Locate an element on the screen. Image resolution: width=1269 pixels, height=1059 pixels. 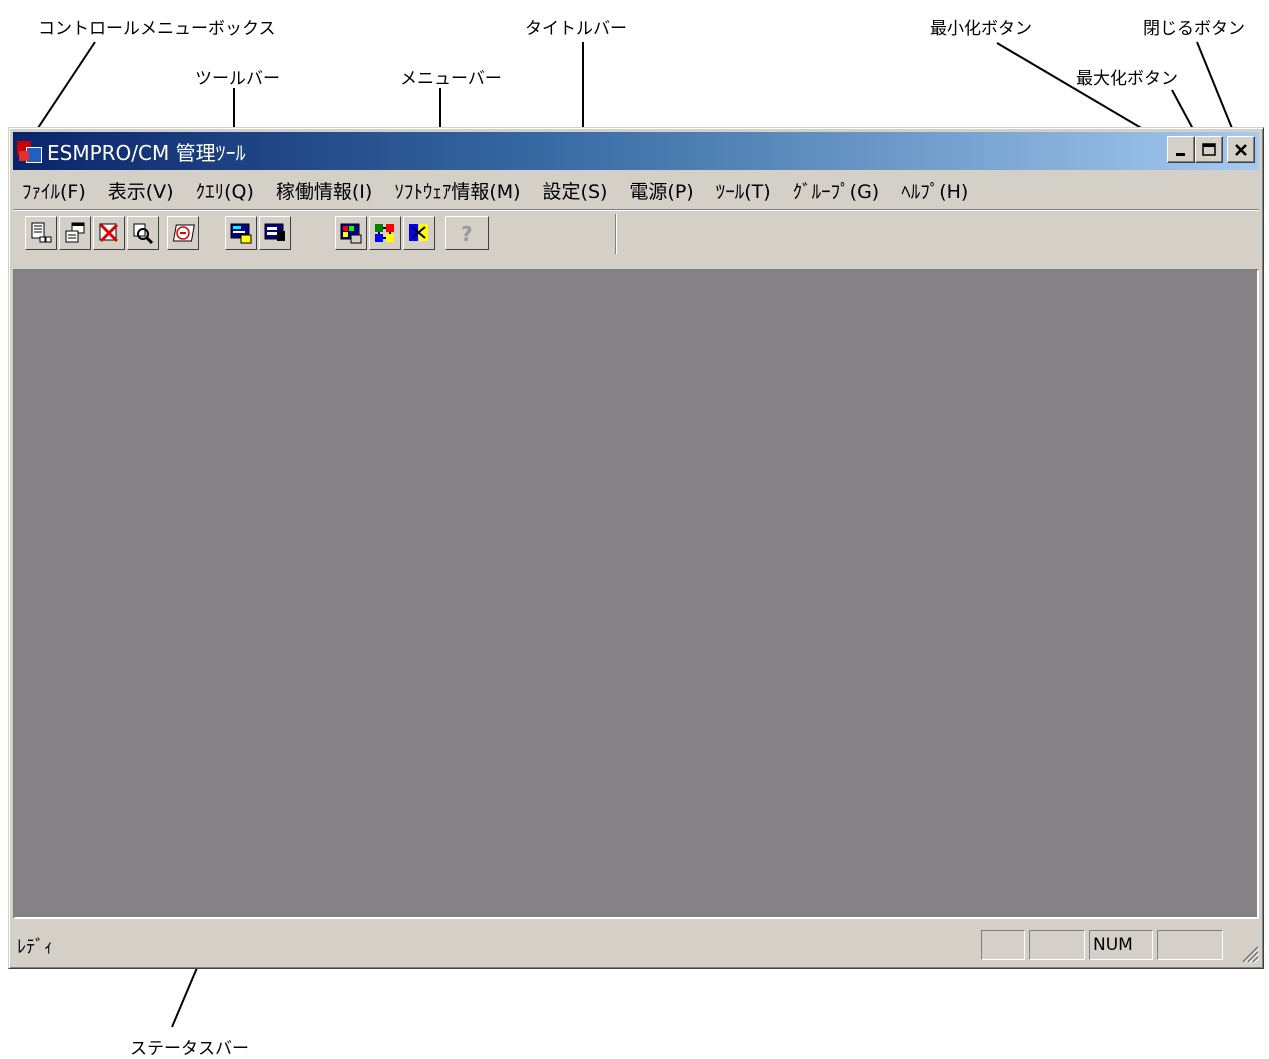
group-icon is located at coordinates (418, 232).